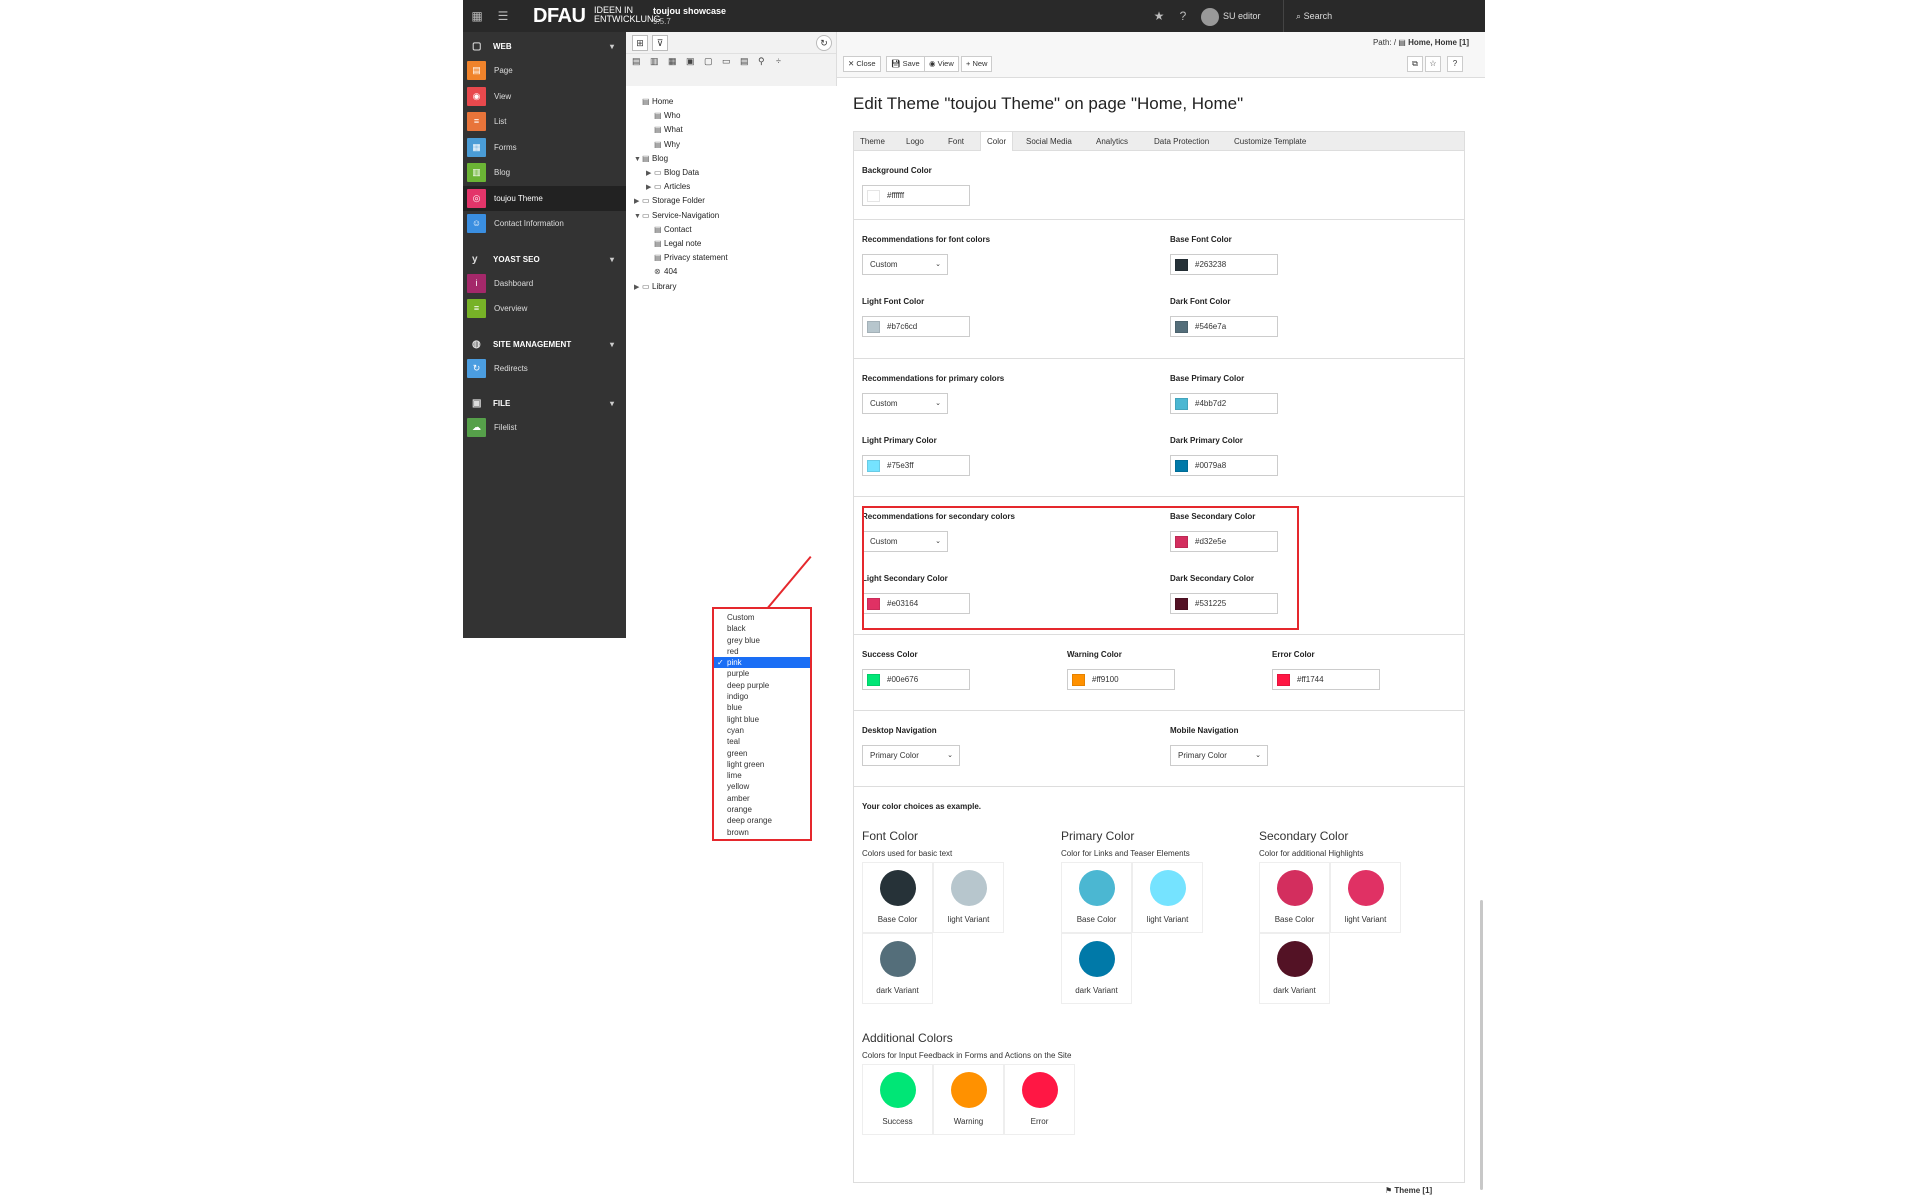  What do you see at coordinates (660, 43) in the screenshot?
I see `filter-icon: ⊽` at bounding box center [660, 43].